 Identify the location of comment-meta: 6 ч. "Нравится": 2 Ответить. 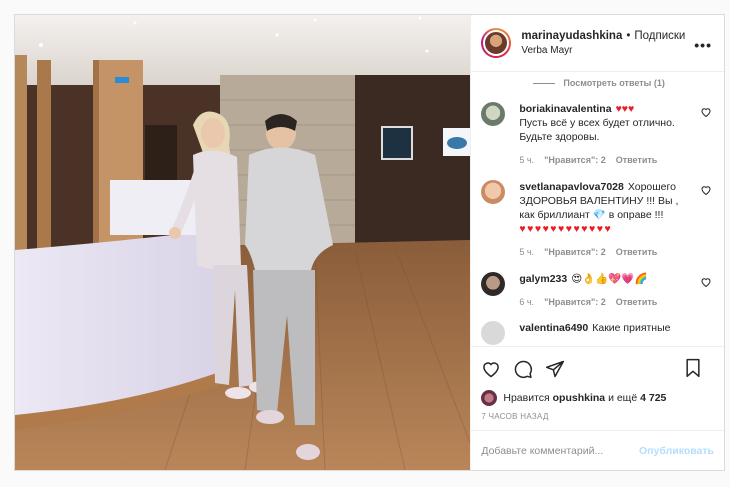
(599, 302).